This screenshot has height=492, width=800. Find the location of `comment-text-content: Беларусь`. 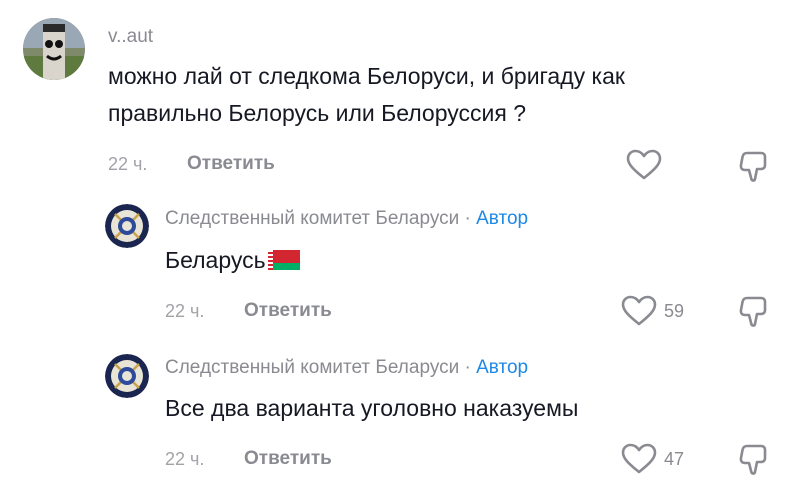

comment-text-content: Беларусь is located at coordinates (215, 260).